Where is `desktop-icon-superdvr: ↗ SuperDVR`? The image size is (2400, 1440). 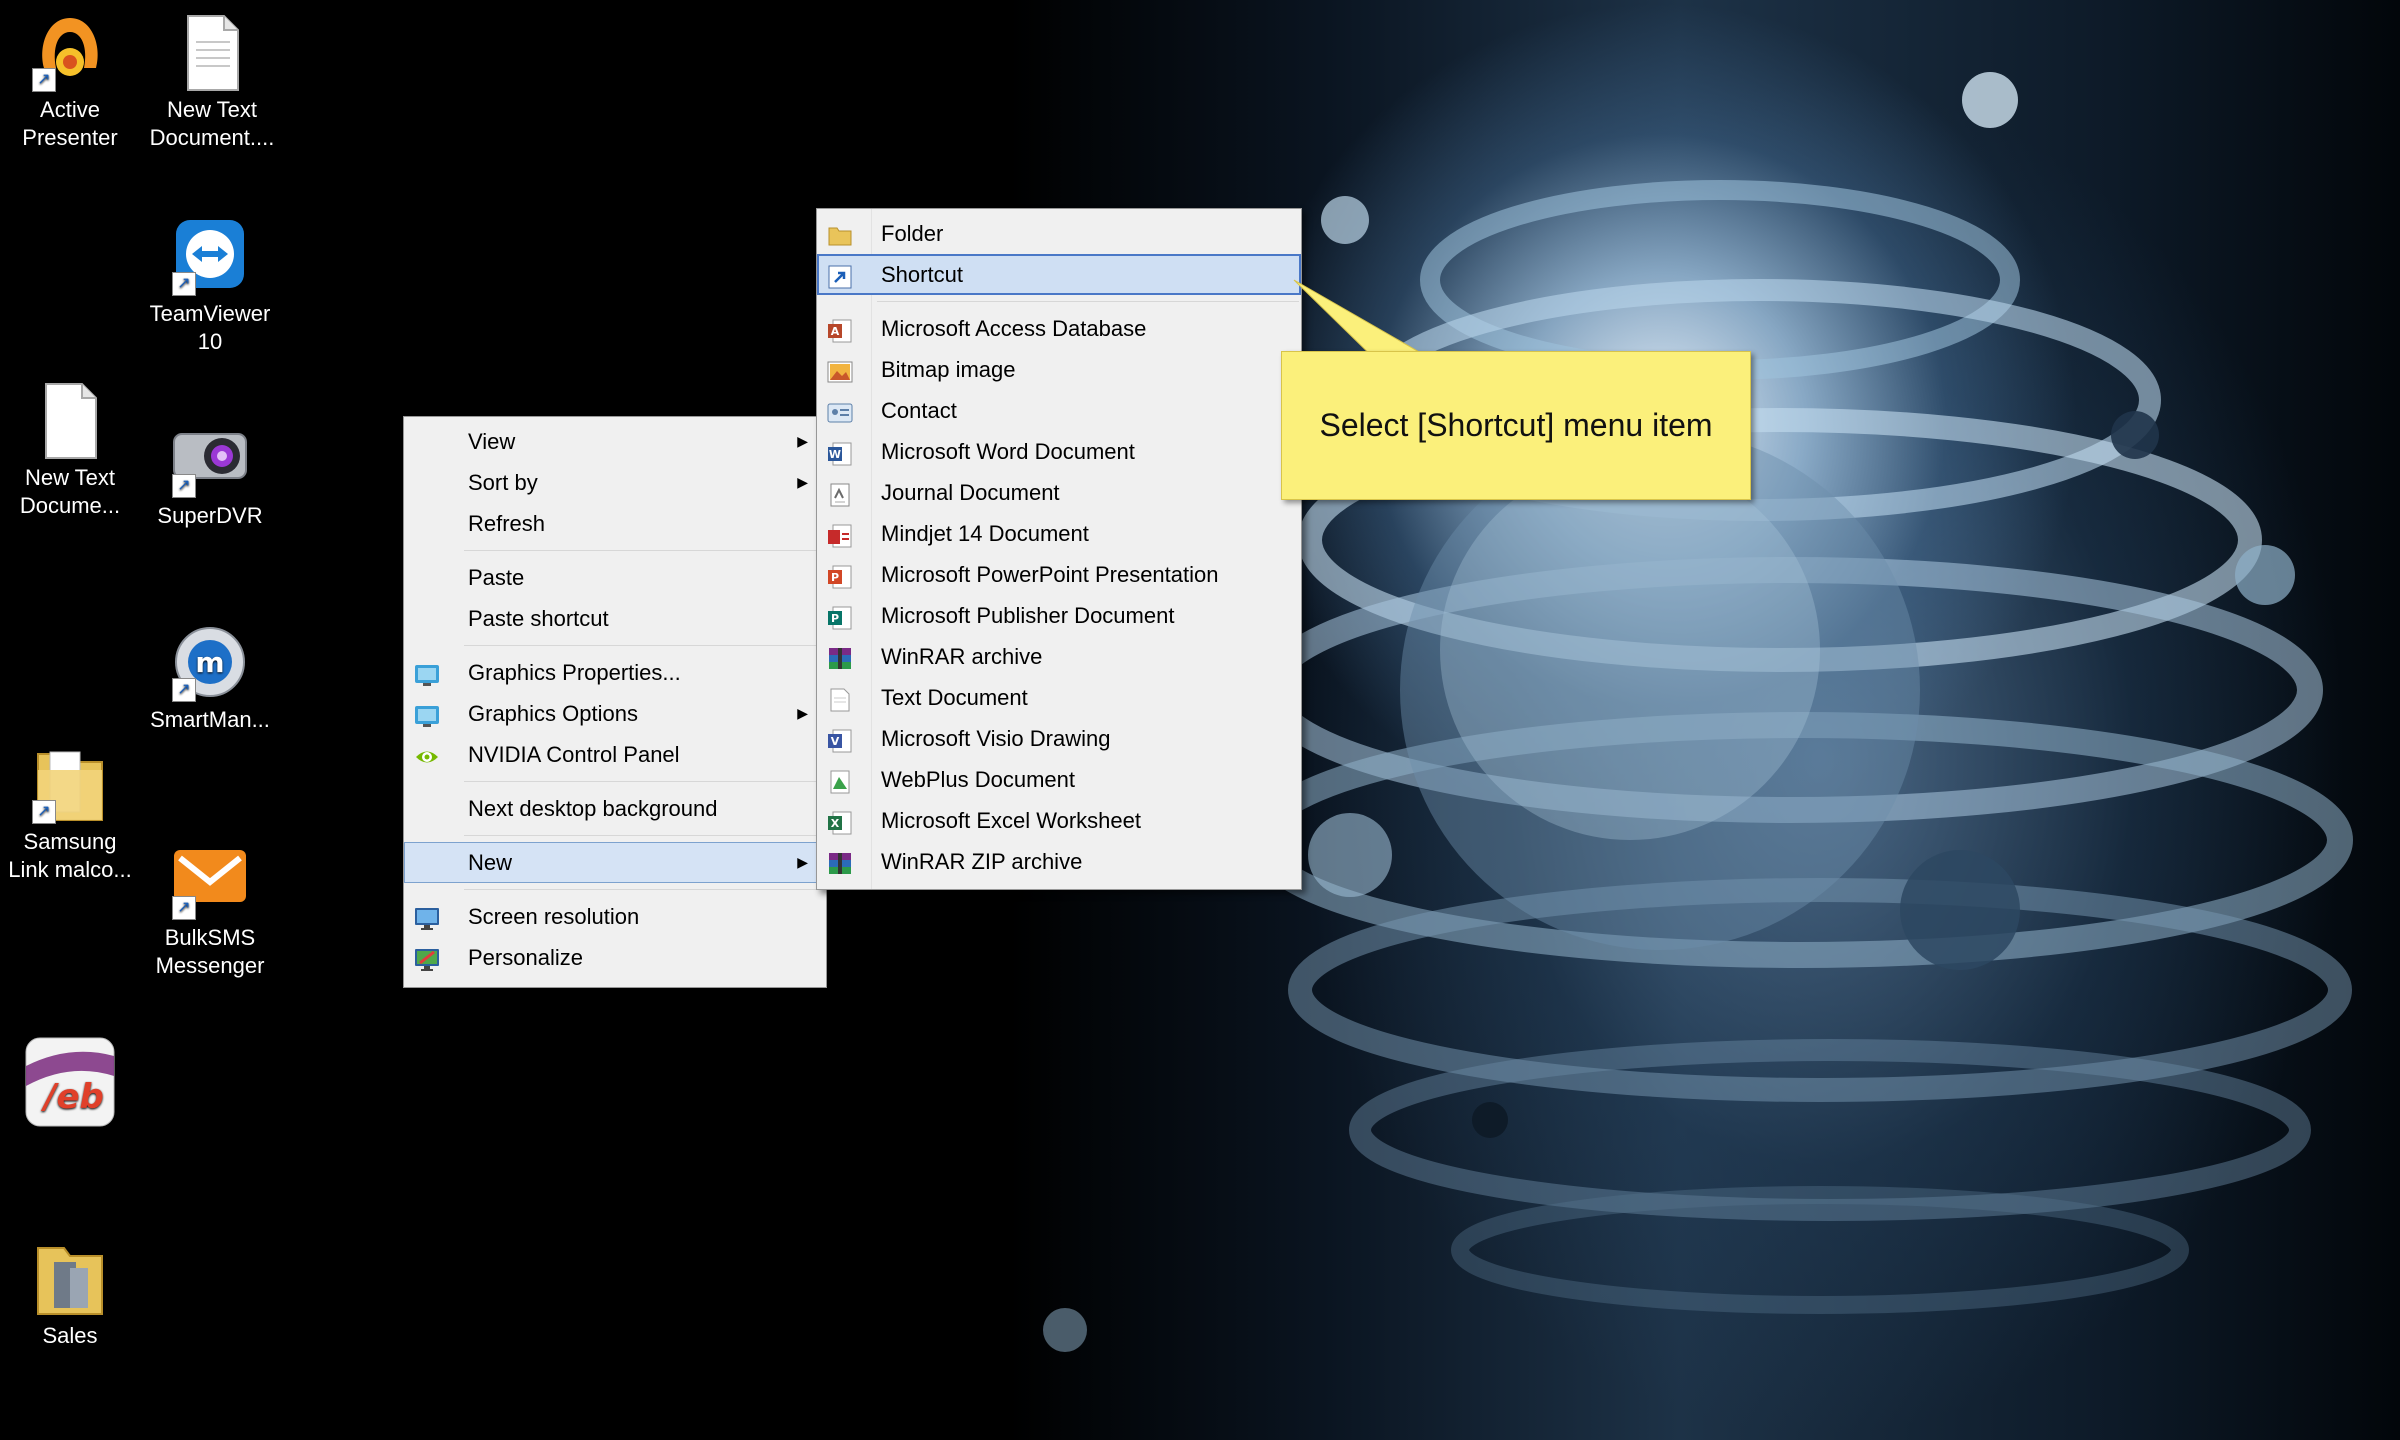 desktop-icon-superdvr: ↗ SuperDVR is located at coordinates (210, 474).